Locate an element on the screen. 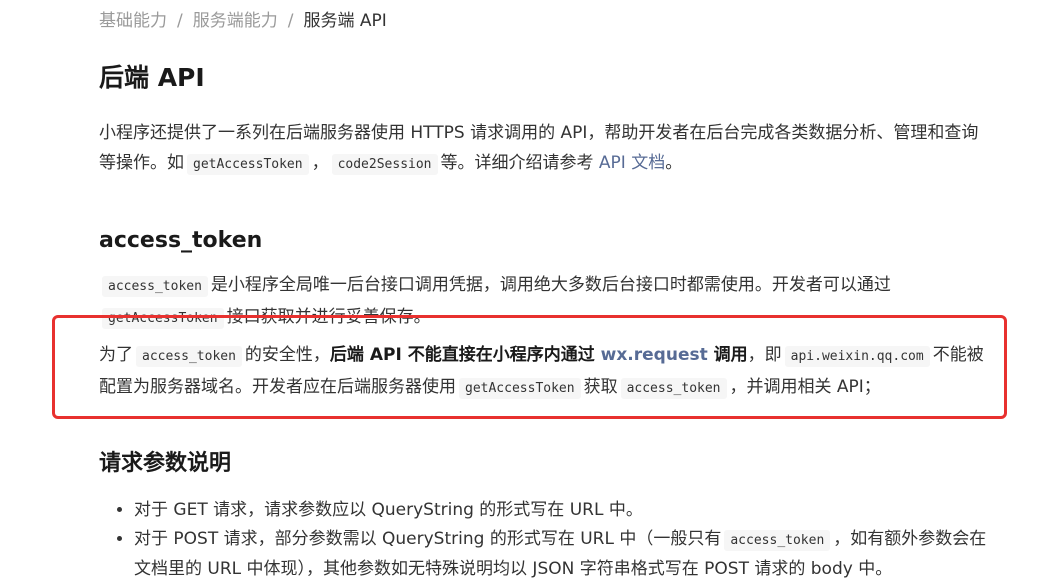 The width and height of the screenshot is (1058, 584). inline-code: code2Session is located at coordinates (384, 164).